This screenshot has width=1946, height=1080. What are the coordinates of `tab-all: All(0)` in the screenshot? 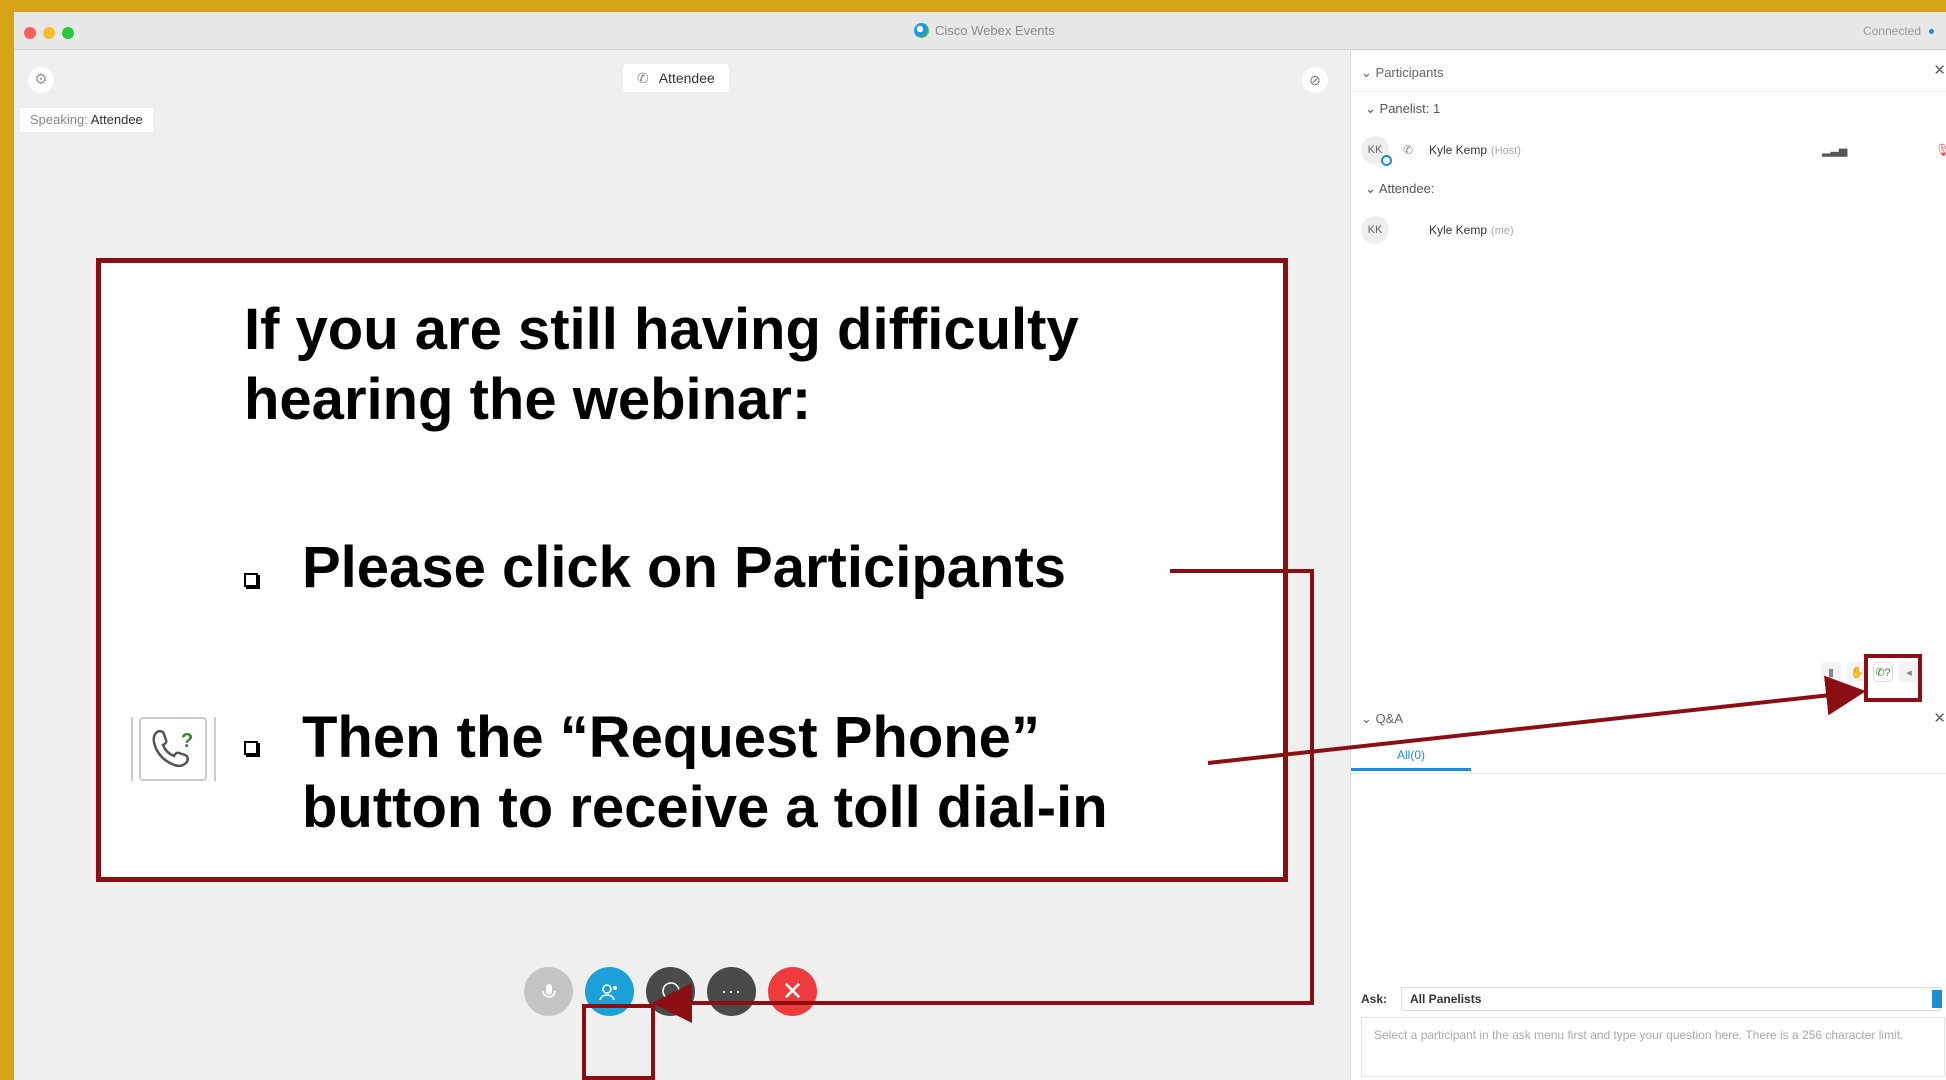 It's located at (1411, 756).